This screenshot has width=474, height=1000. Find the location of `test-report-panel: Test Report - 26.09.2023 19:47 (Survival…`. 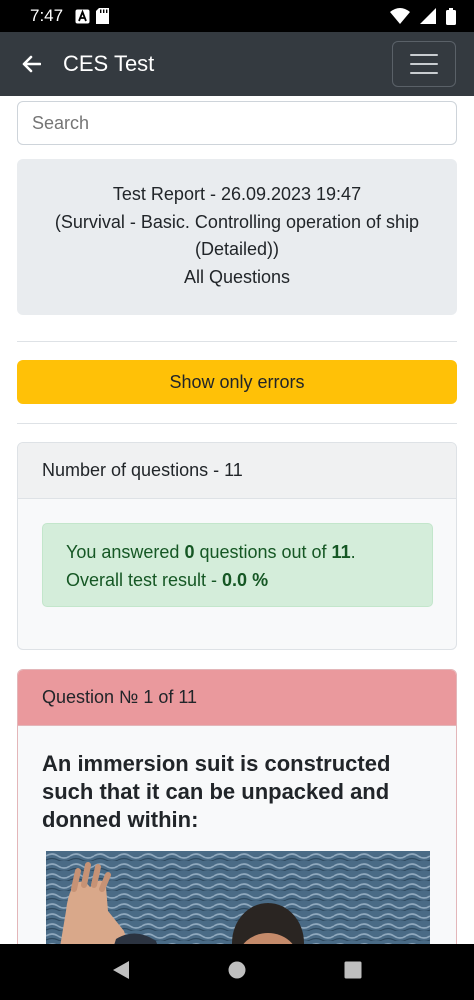

test-report-panel: Test Report - 26.09.2023 19:47 (Survival… is located at coordinates (237, 237).